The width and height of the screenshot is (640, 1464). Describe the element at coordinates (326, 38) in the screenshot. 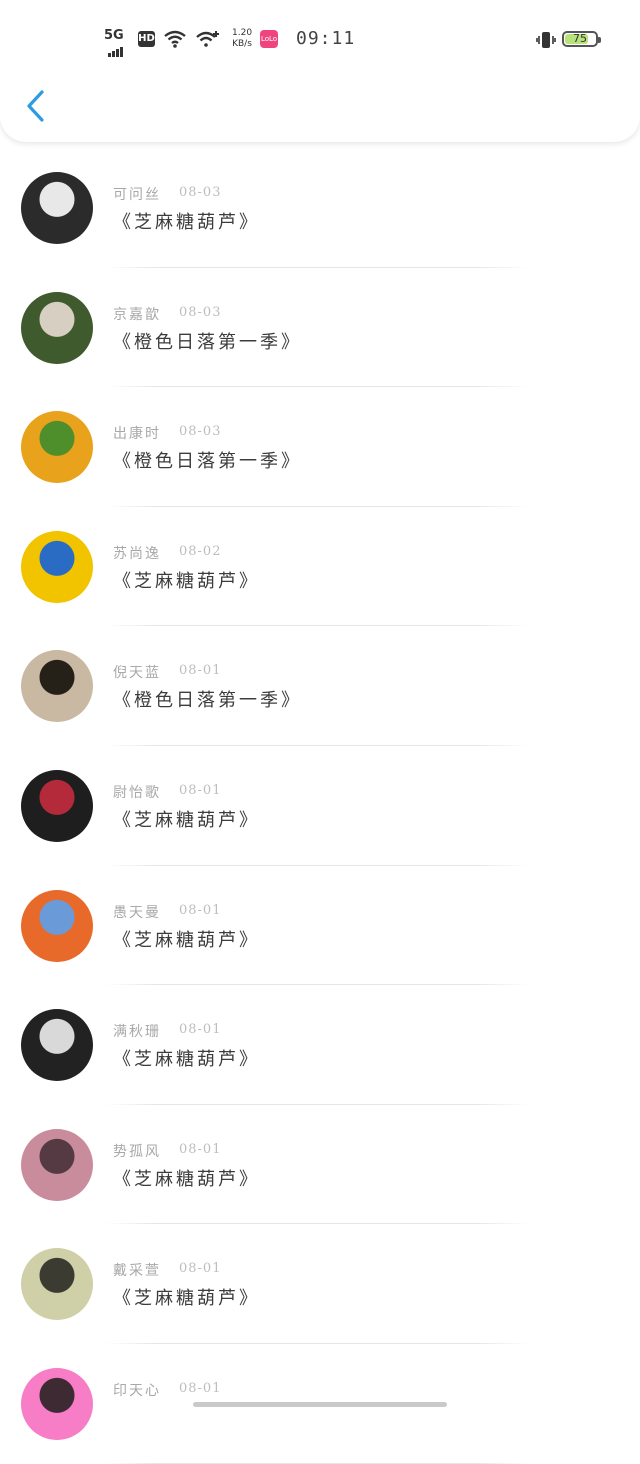

I see `clock: 09:11` at that location.